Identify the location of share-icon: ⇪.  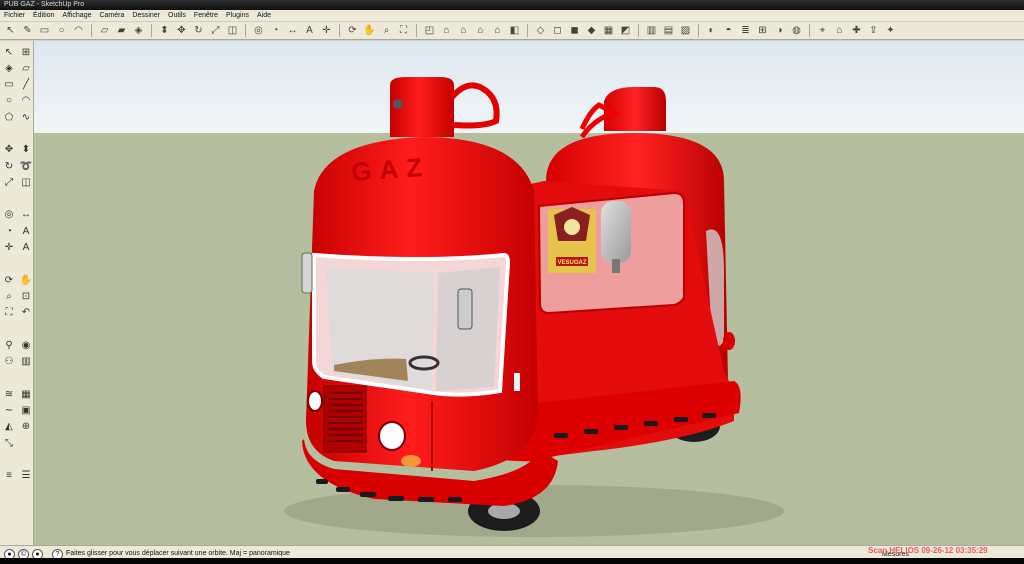
(873, 30).